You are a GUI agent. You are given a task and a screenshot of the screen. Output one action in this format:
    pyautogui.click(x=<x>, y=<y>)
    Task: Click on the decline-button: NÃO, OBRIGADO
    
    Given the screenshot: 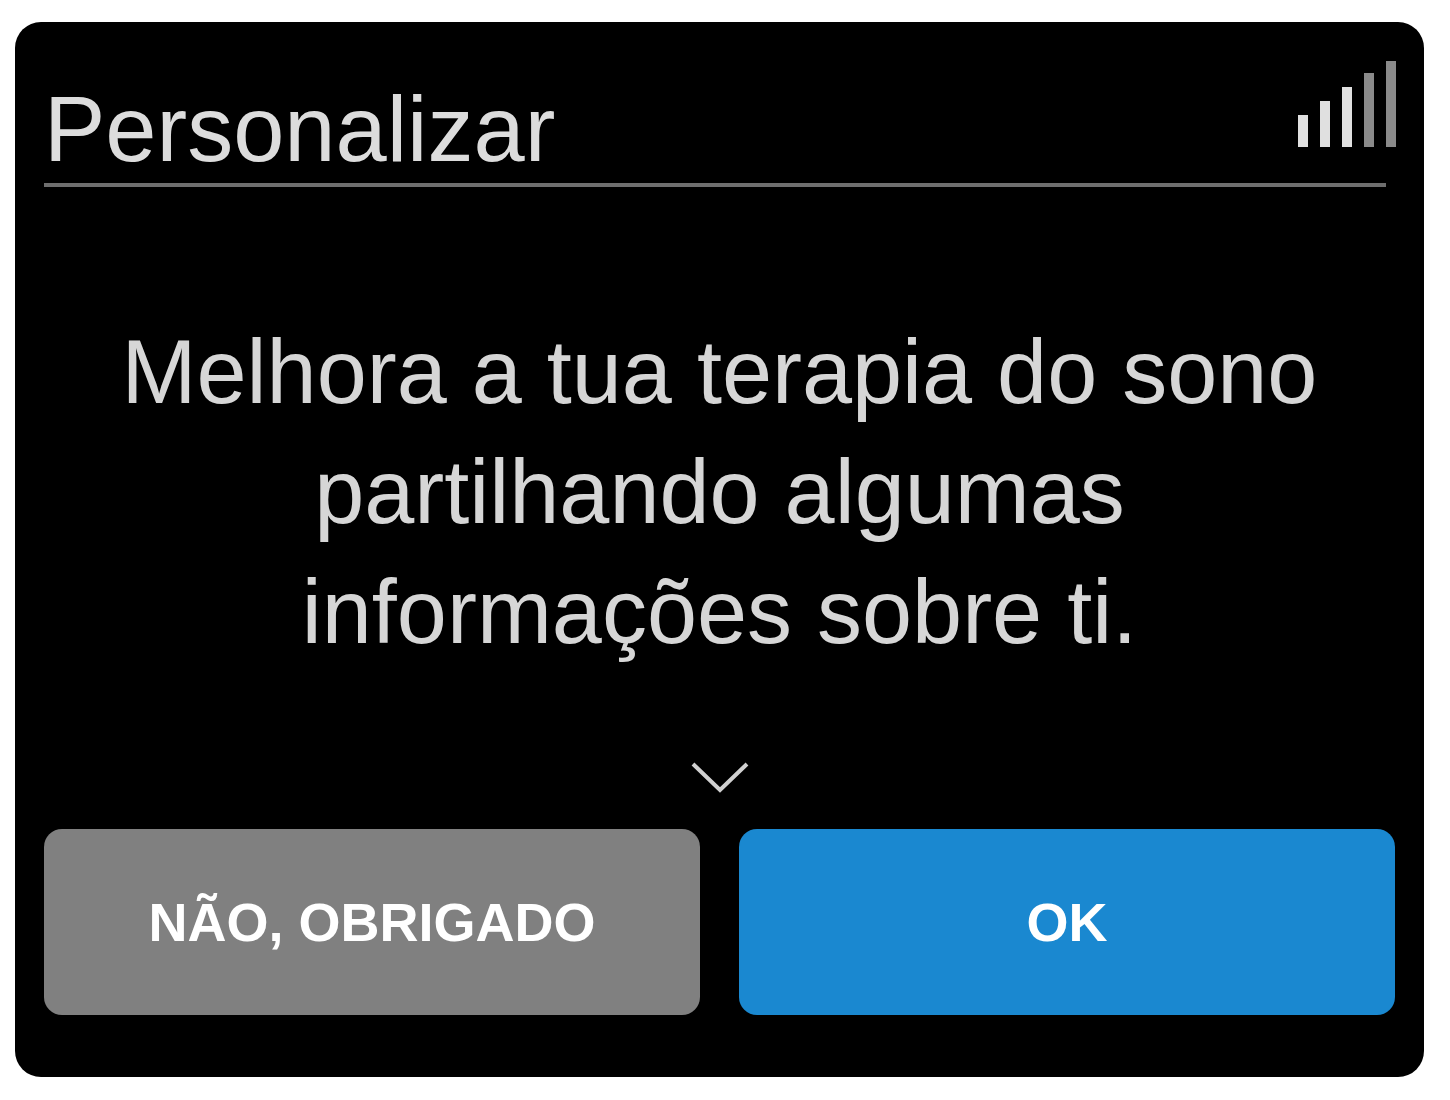 What is the action you would take?
    pyautogui.click(x=372, y=922)
    